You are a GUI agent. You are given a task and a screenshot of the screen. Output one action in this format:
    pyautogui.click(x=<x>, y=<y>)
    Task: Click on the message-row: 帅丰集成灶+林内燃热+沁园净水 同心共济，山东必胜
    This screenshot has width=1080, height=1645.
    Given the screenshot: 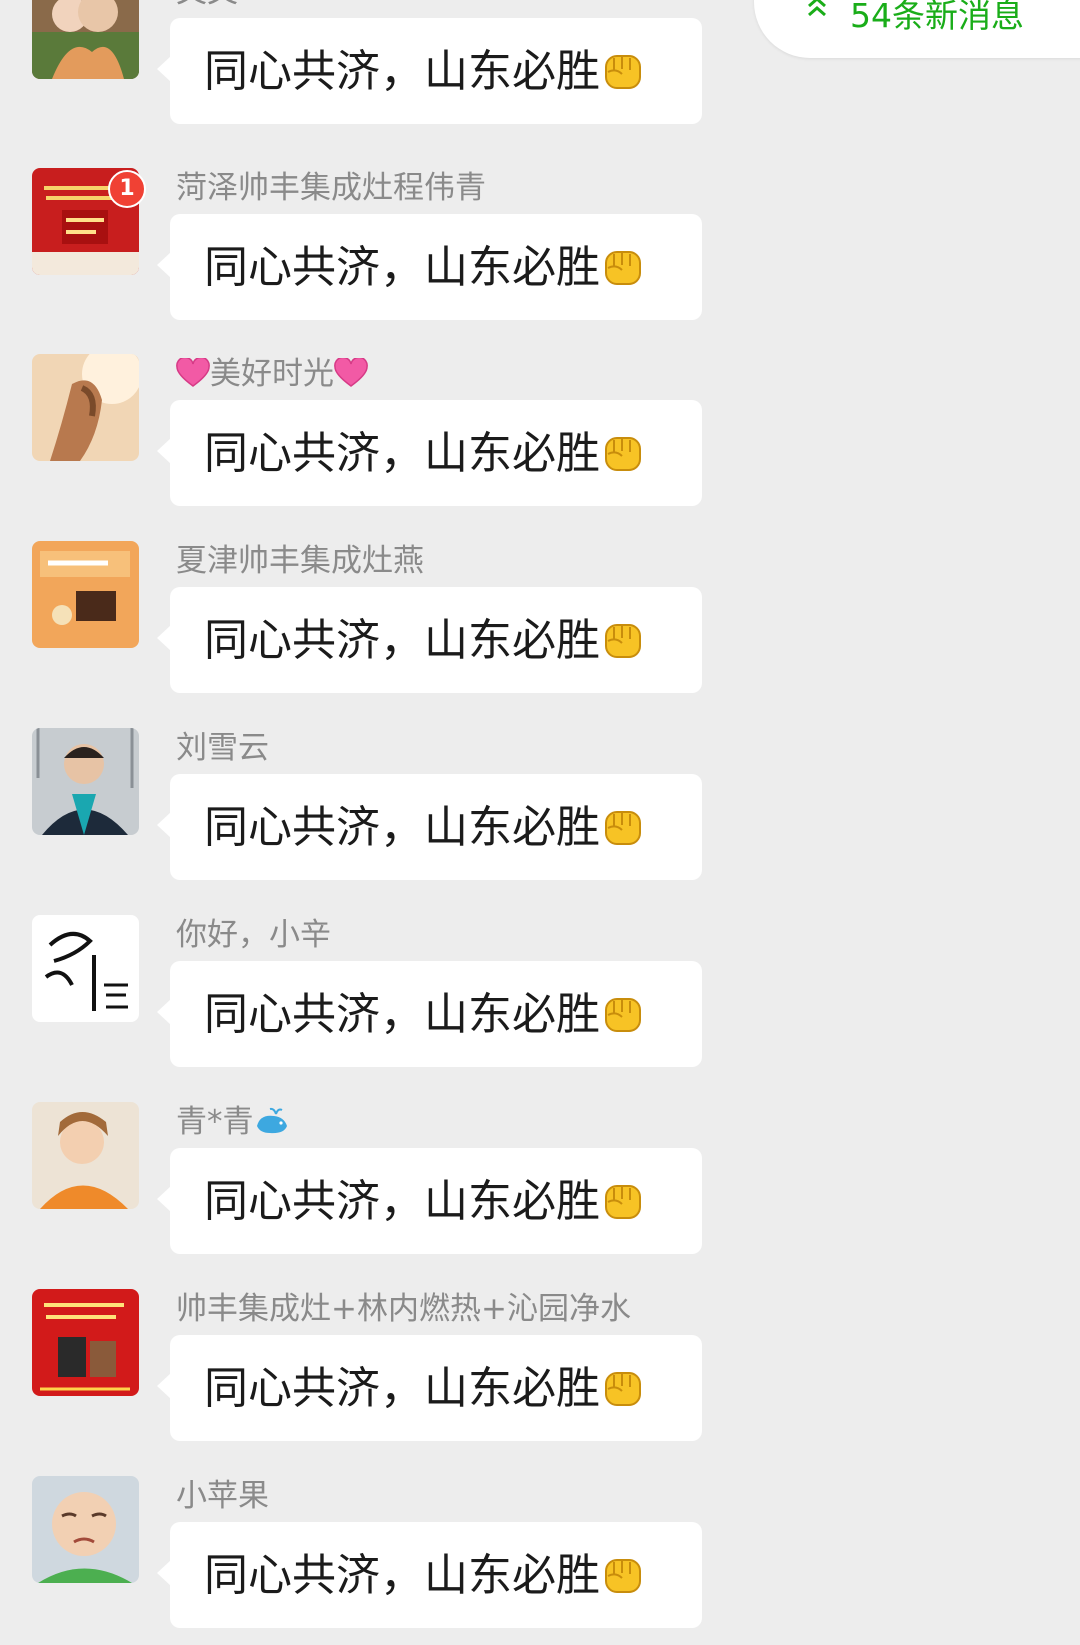 What is the action you would take?
    pyautogui.click(x=380, y=1369)
    